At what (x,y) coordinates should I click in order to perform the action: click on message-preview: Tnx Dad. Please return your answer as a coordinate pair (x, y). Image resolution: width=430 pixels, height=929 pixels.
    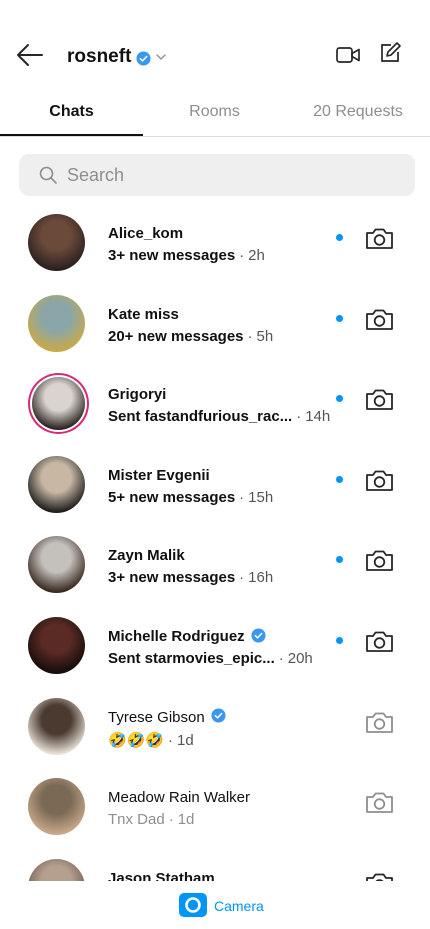
    Looking at the image, I should click on (136, 820).